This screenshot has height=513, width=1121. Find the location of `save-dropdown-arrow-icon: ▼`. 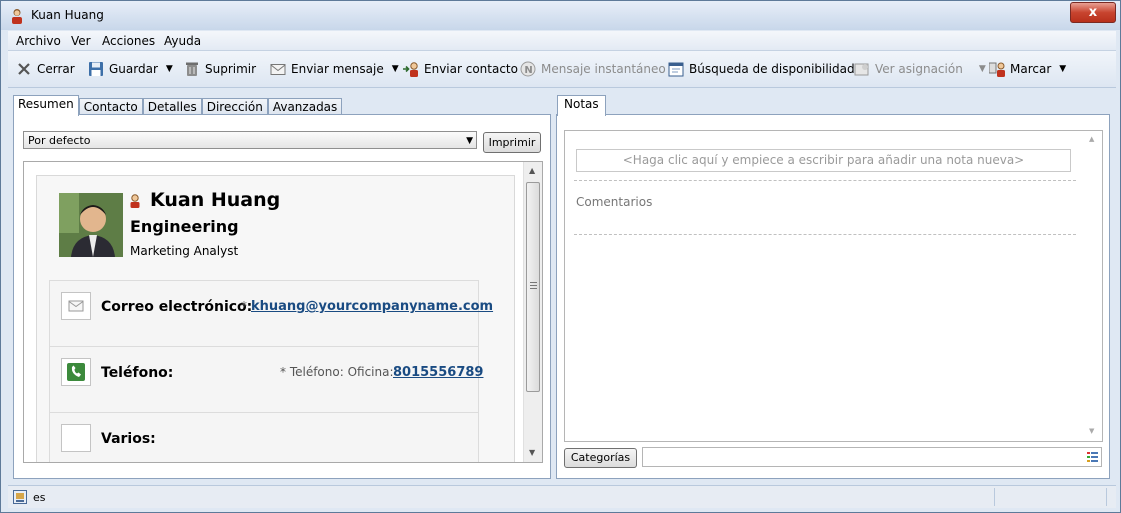

save-dropdown-arrow-icon: ▼ is located at coordinates (169, 69).